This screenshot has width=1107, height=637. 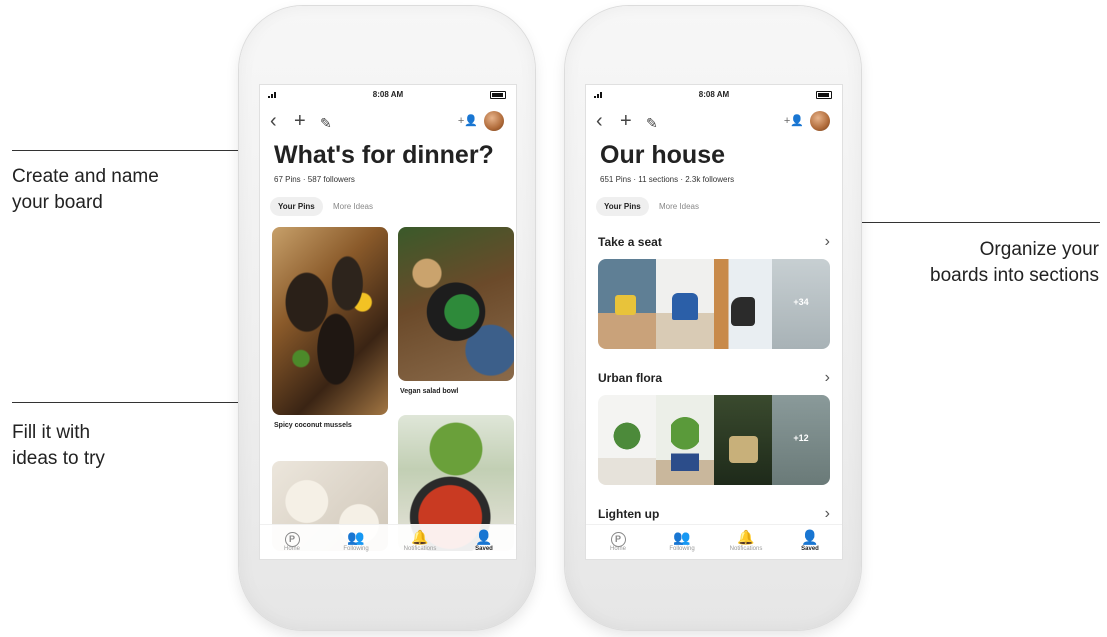 What do you see at coordinates (667, 179) in the screenshot?
I see `board-meta: 651 Pins · 11 sections · 2.3k followers` at bounding box center [667, 179].